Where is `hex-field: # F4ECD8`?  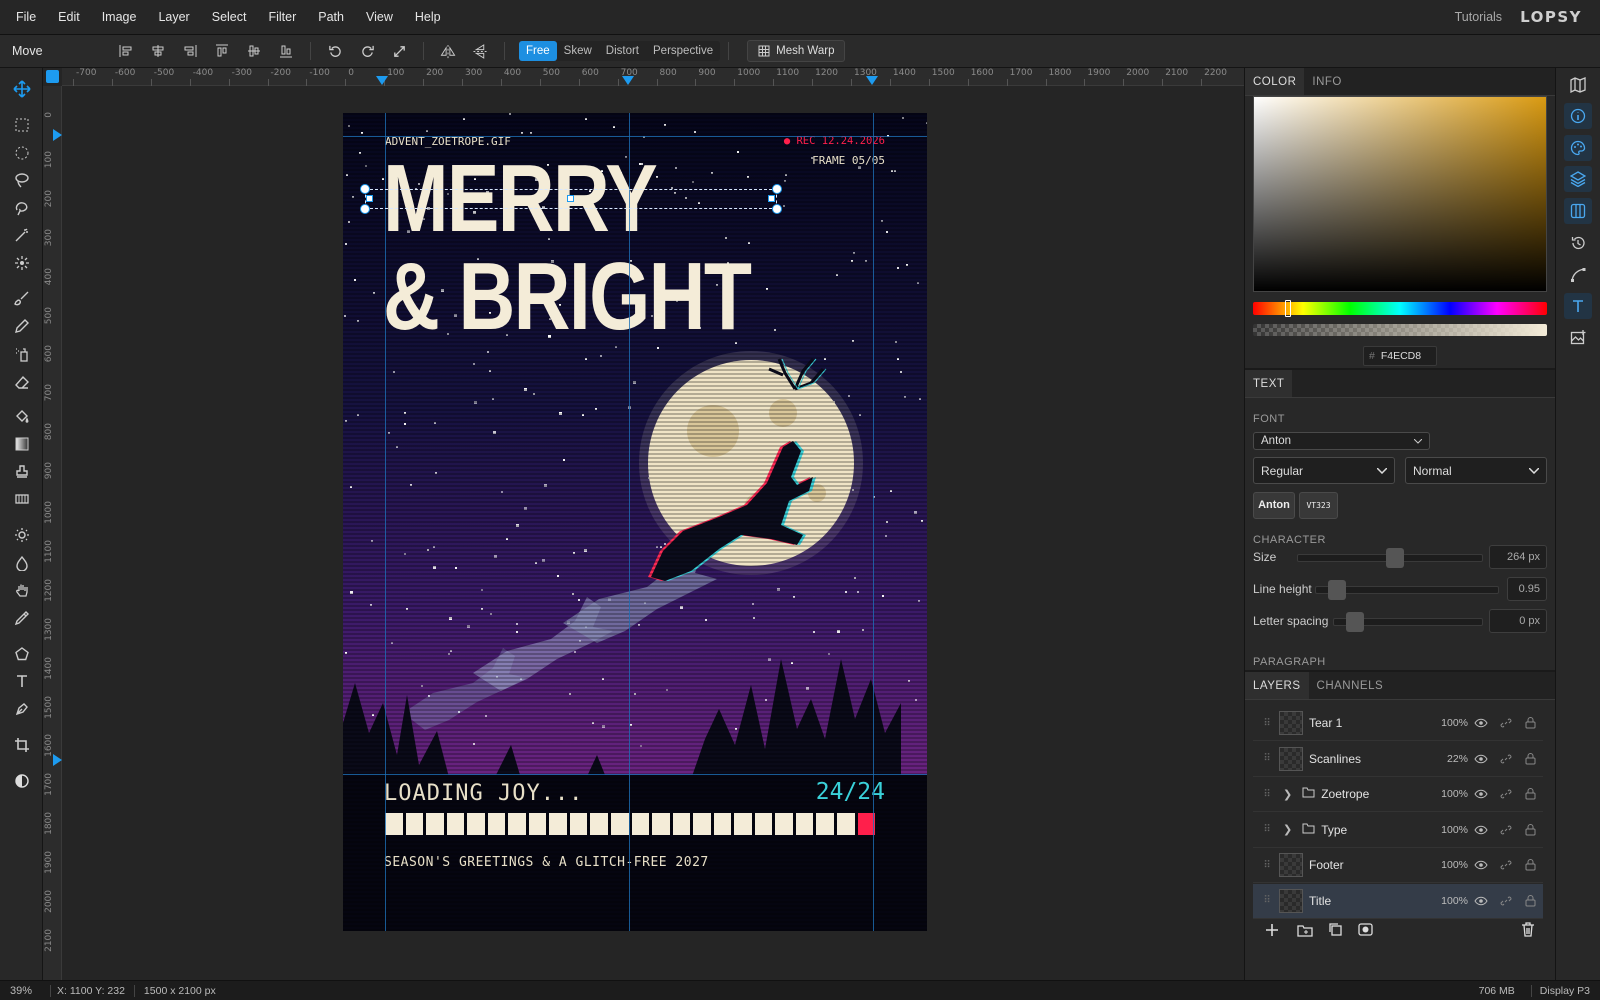 hex-field: # F4ECD8 is located at coordinates (1400, 356).